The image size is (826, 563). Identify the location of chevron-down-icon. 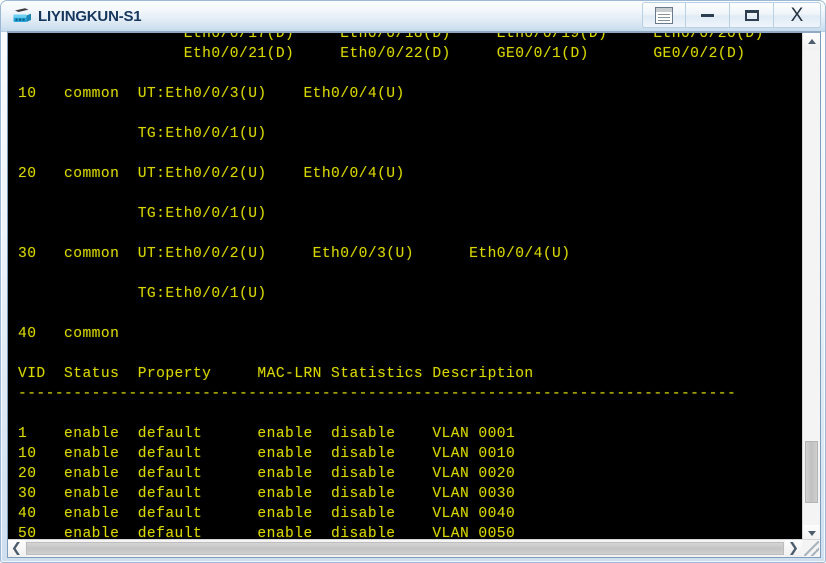
(811, 533).